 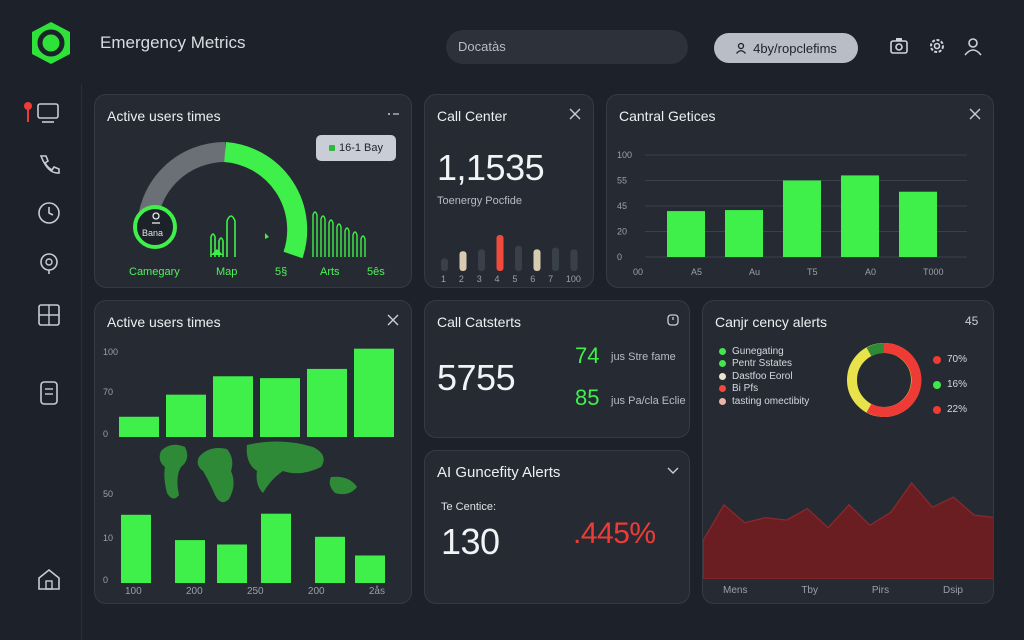 What do you see at coordinates (622, 232) in the screenshot?
I see `y-tick-label: 20` at bounding box center [622, 232].